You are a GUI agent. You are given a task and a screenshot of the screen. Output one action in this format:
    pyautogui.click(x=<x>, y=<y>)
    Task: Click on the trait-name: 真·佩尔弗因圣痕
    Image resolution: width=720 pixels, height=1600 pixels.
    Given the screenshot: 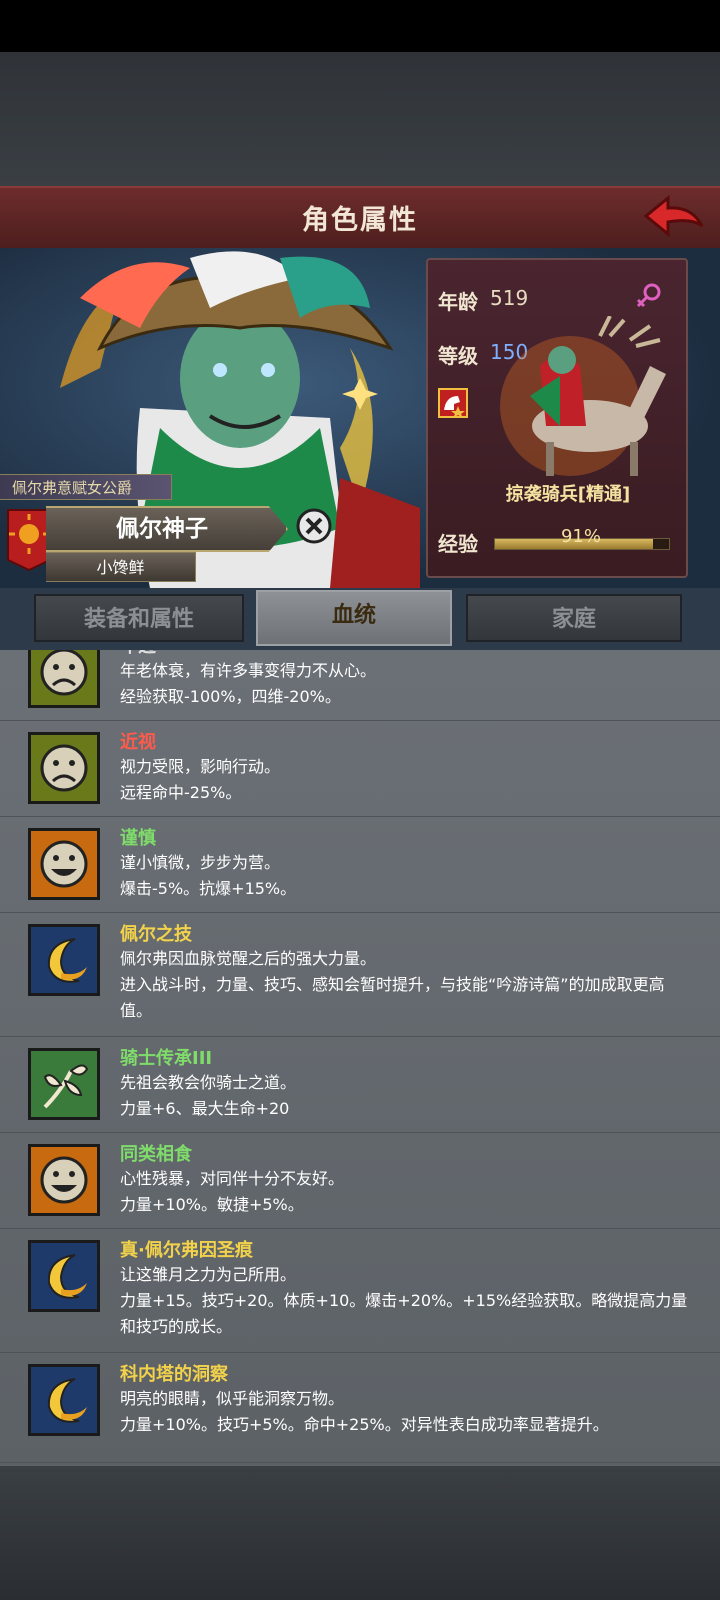 What is the action you would take?
    pyautogui.click(x=186, y=1250)
    